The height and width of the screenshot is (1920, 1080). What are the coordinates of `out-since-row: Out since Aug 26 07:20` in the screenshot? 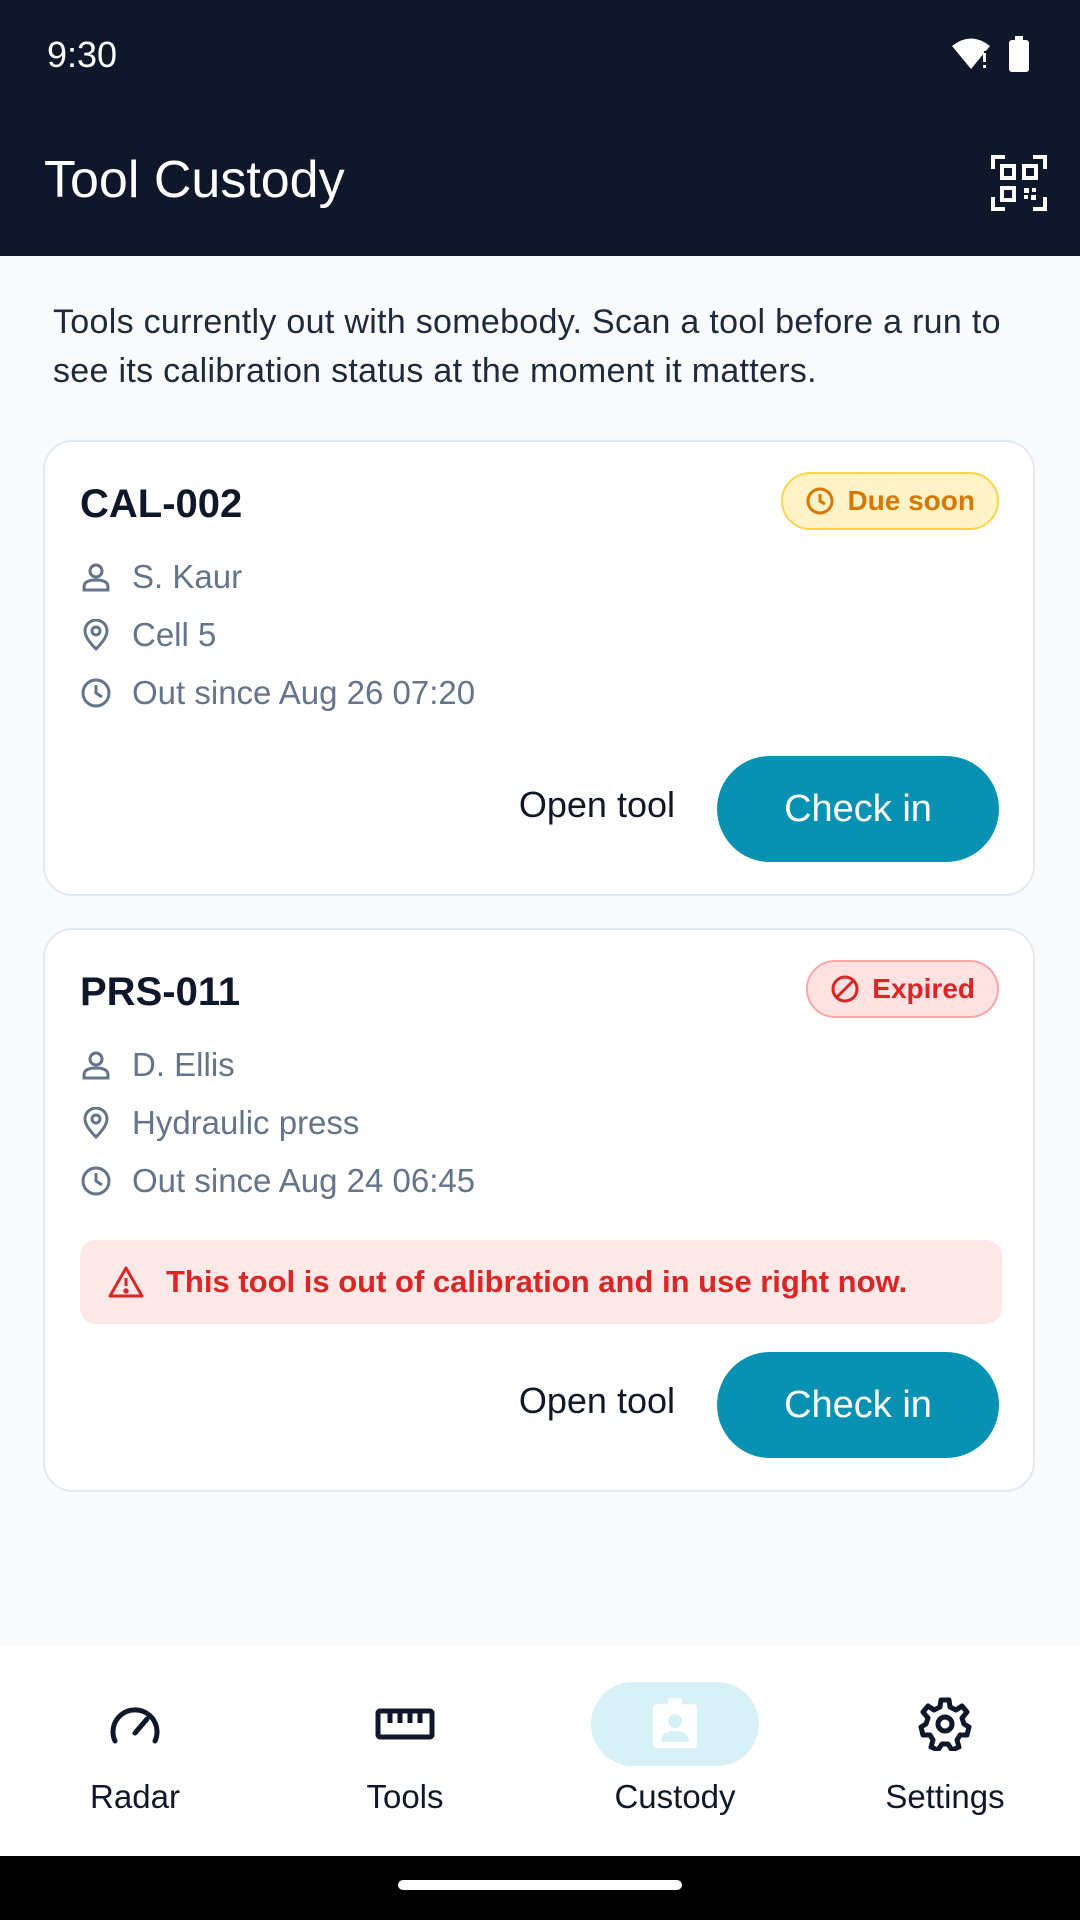 It's located at (277, 693).